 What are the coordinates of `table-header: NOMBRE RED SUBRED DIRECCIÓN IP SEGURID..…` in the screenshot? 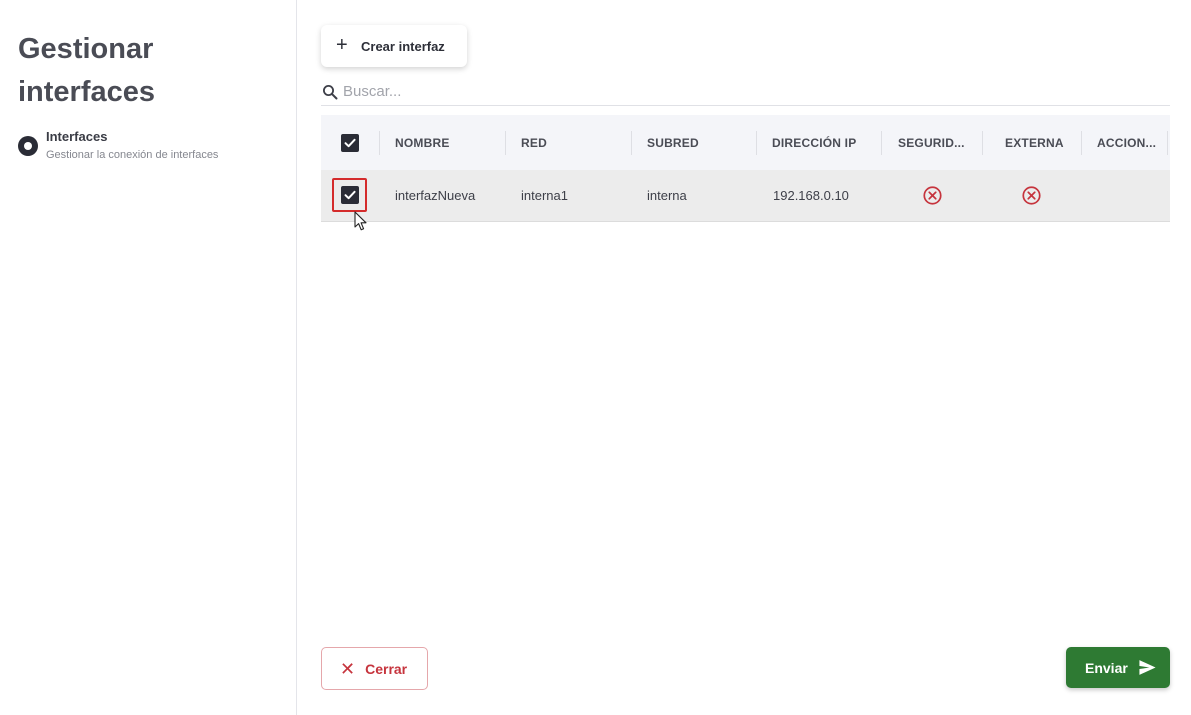 It's located at (745, 142).